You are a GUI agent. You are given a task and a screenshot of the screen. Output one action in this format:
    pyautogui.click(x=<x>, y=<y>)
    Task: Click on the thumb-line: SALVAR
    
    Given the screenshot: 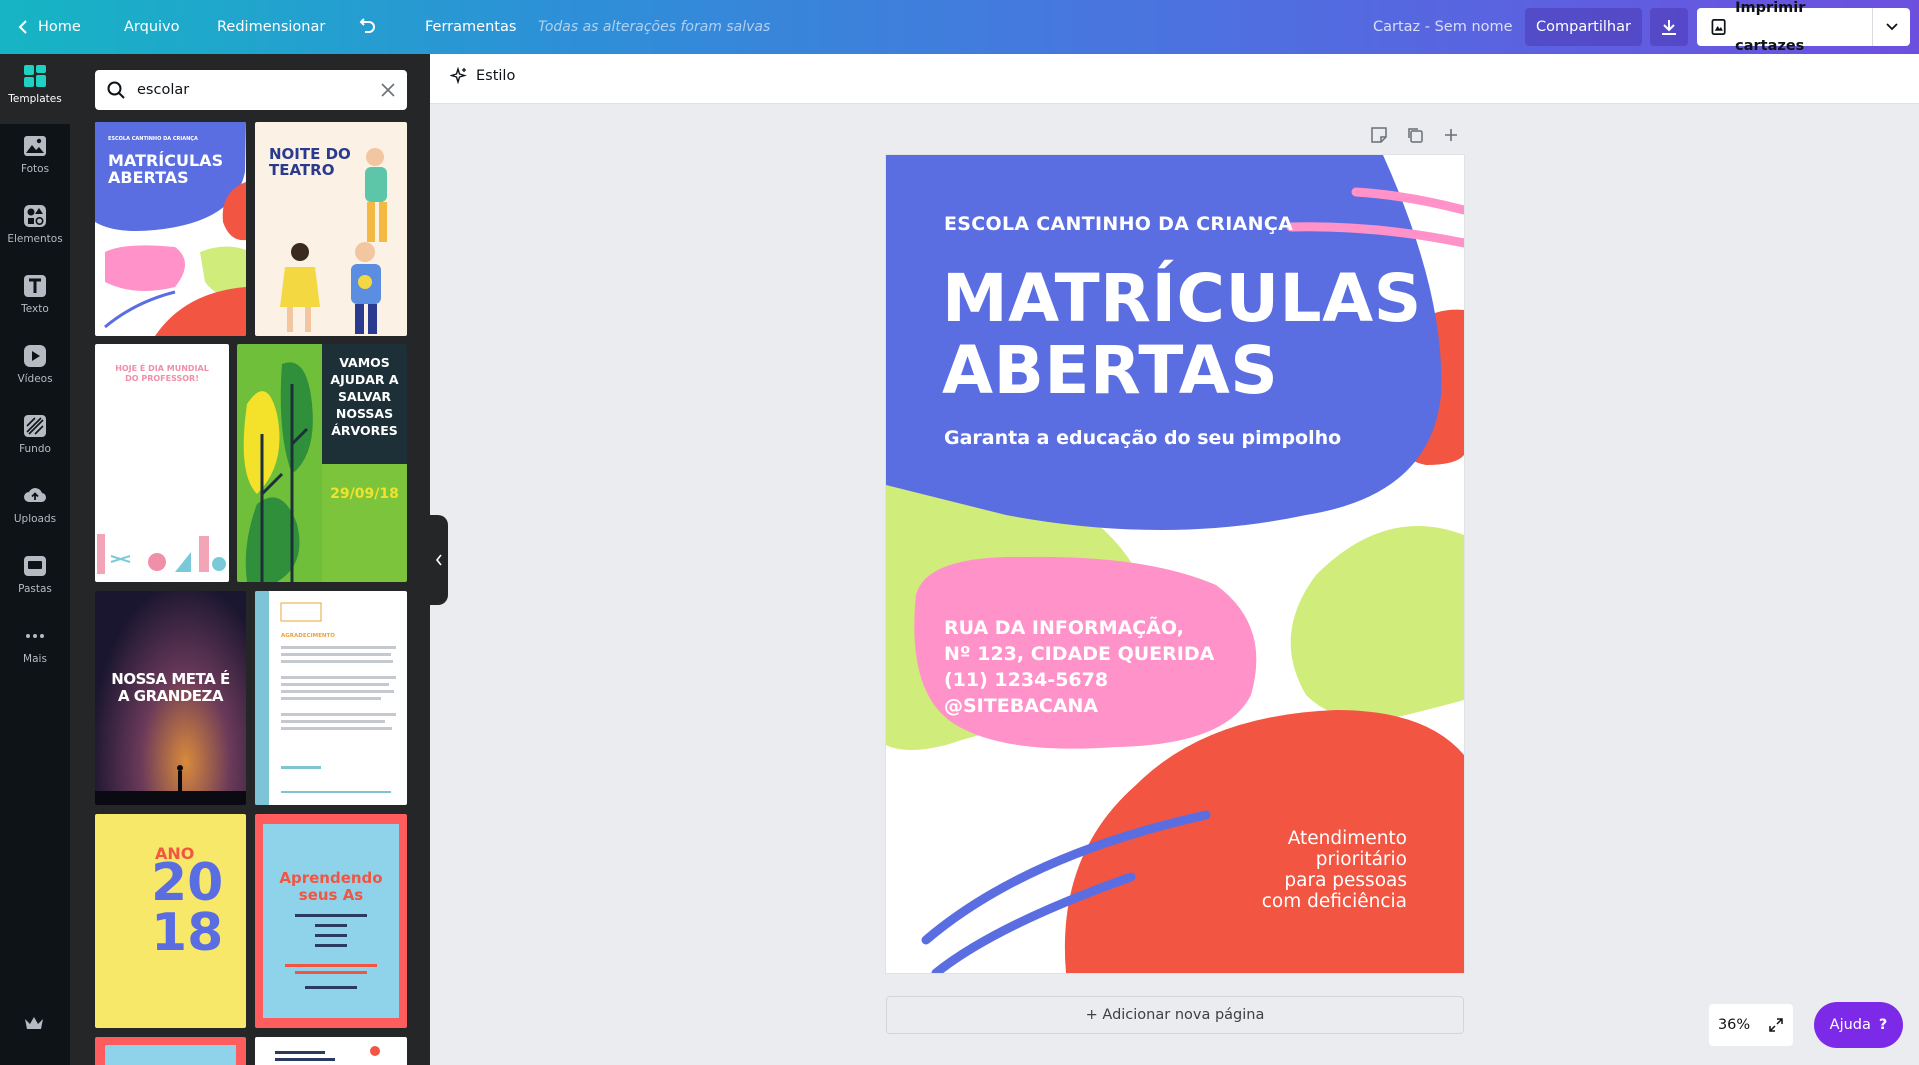 What is the action you would take?
    pyautogui.click(x=364, y=396)
    